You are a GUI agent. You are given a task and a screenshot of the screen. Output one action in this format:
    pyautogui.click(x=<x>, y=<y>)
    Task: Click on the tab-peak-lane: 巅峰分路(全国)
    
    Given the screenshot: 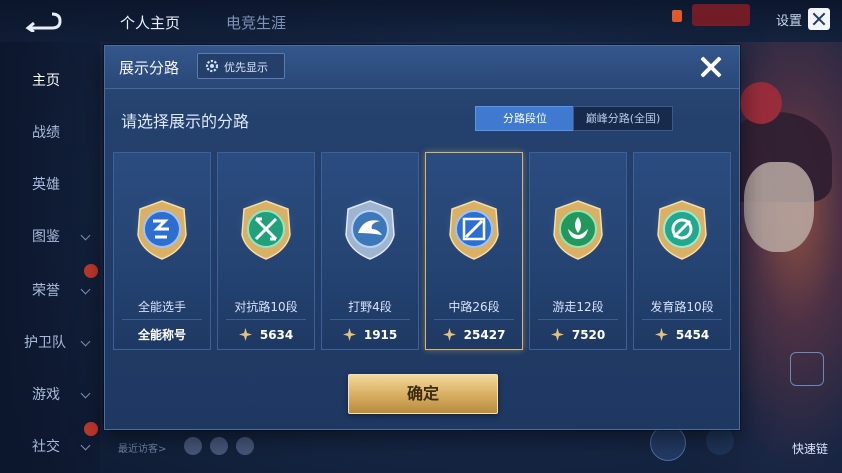 What is the action you would take?
    pyautogui.click(x=623, y=118)
    